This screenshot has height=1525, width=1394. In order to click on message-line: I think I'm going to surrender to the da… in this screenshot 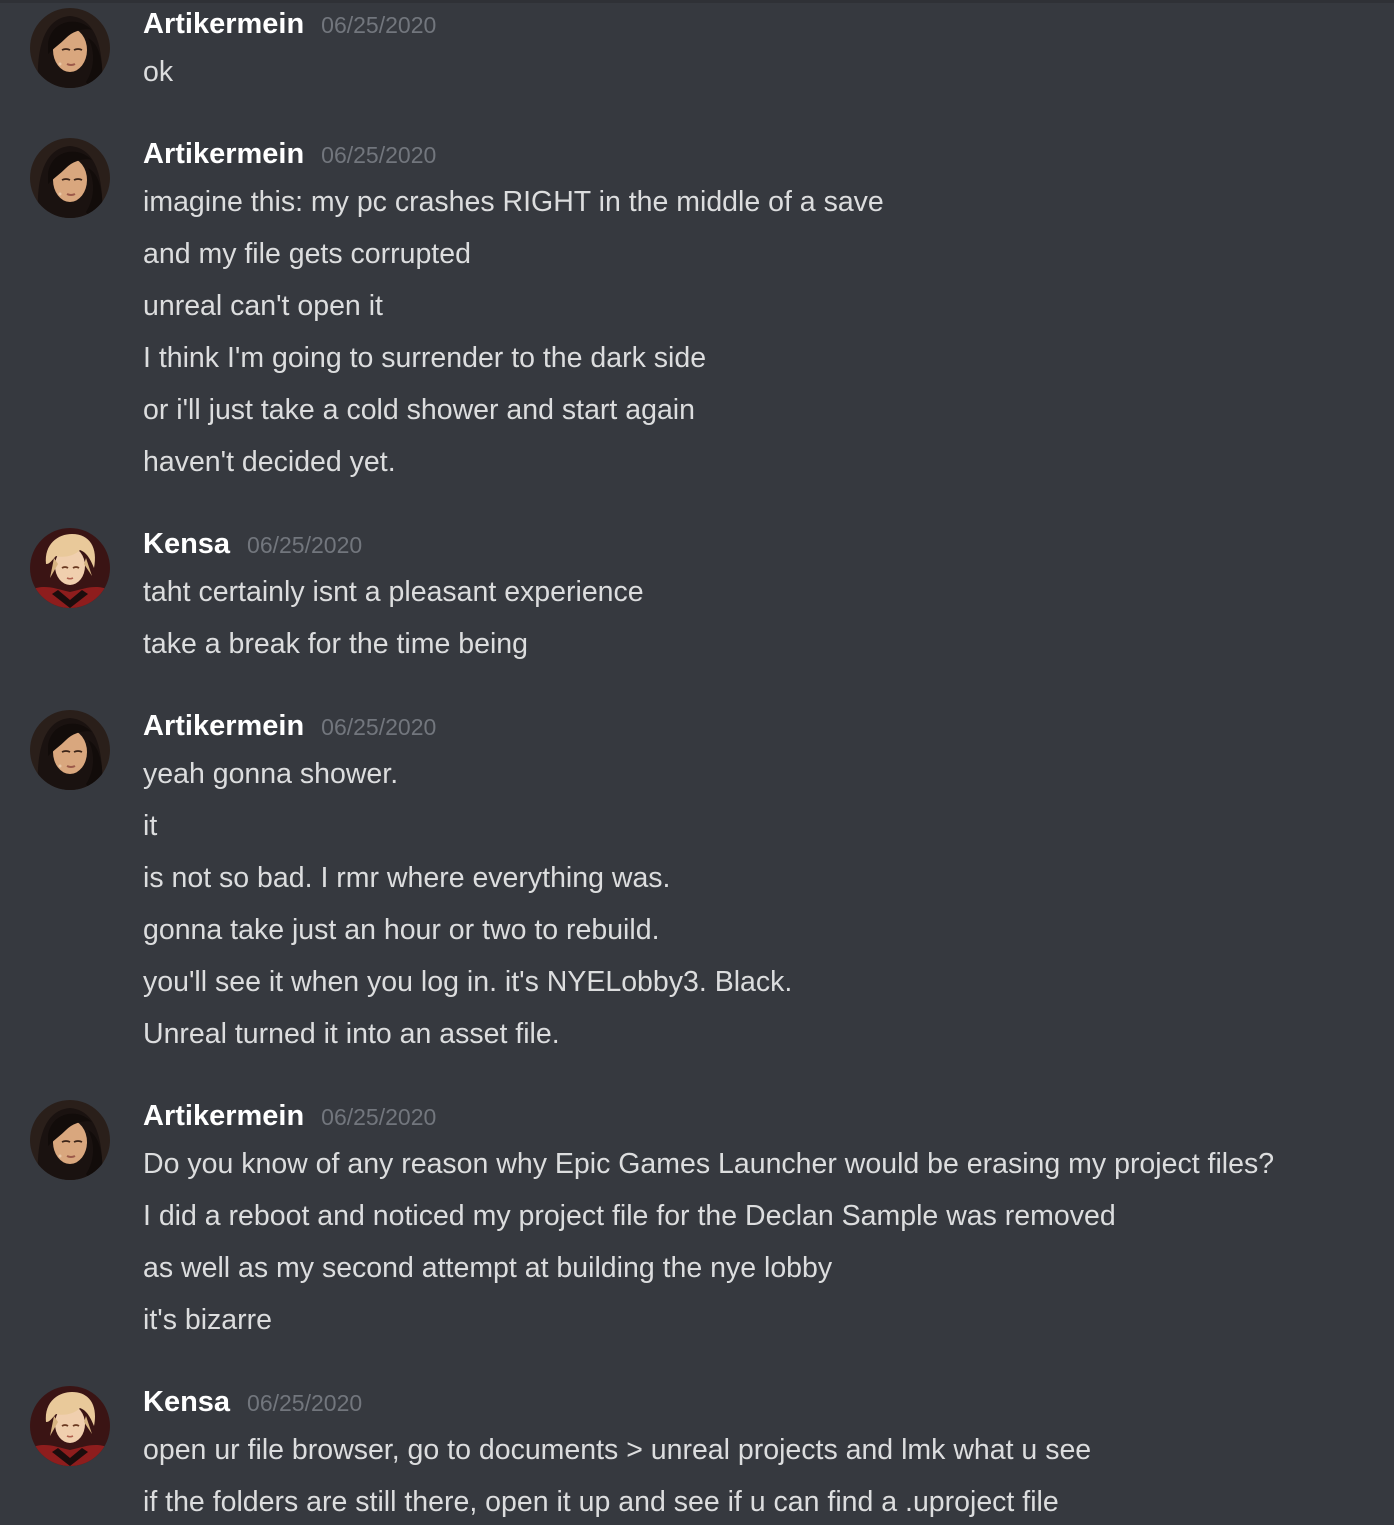, I will do `click(425, 358)`.